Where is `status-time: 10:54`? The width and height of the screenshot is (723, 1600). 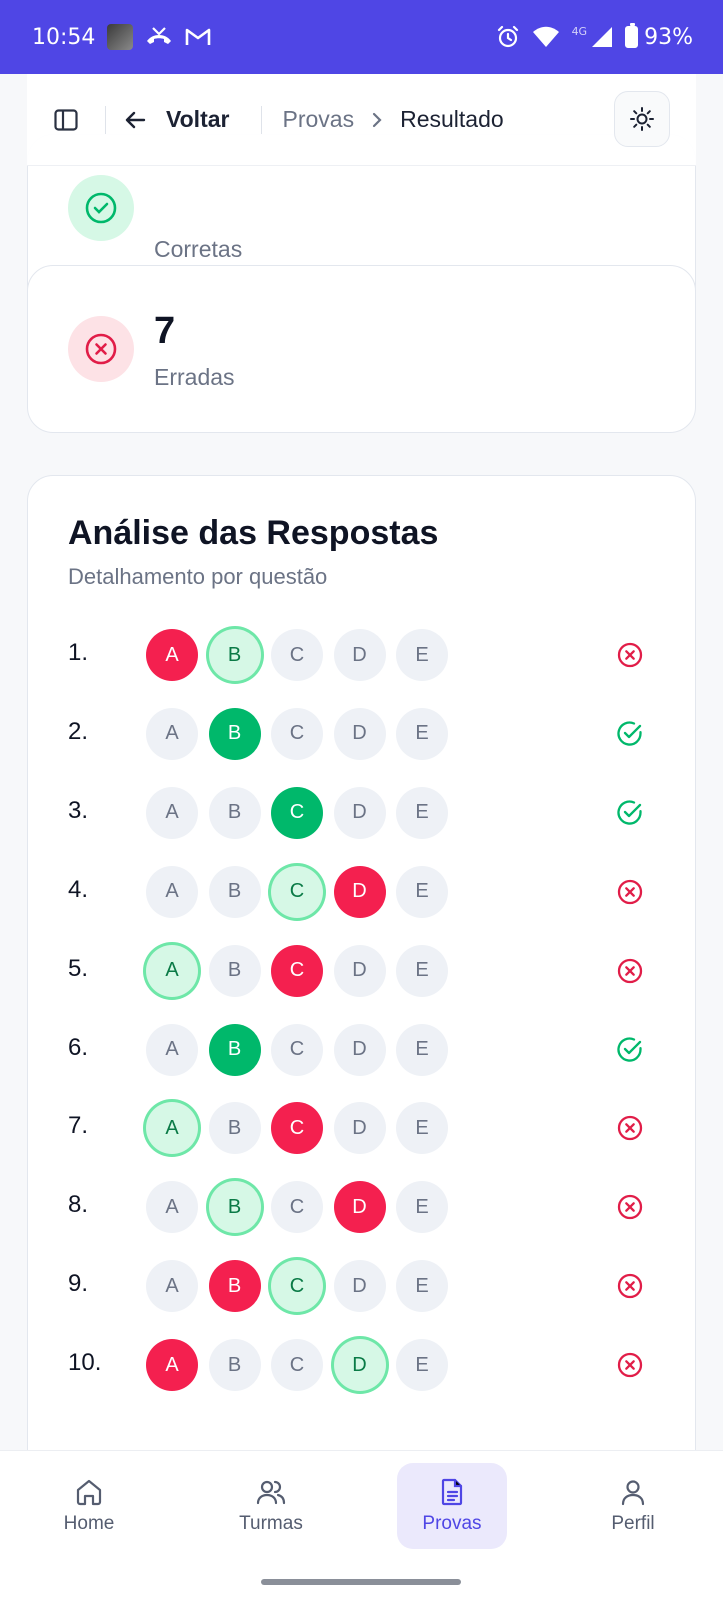 status-time: 10:54 is located at coordinates (64, 37).